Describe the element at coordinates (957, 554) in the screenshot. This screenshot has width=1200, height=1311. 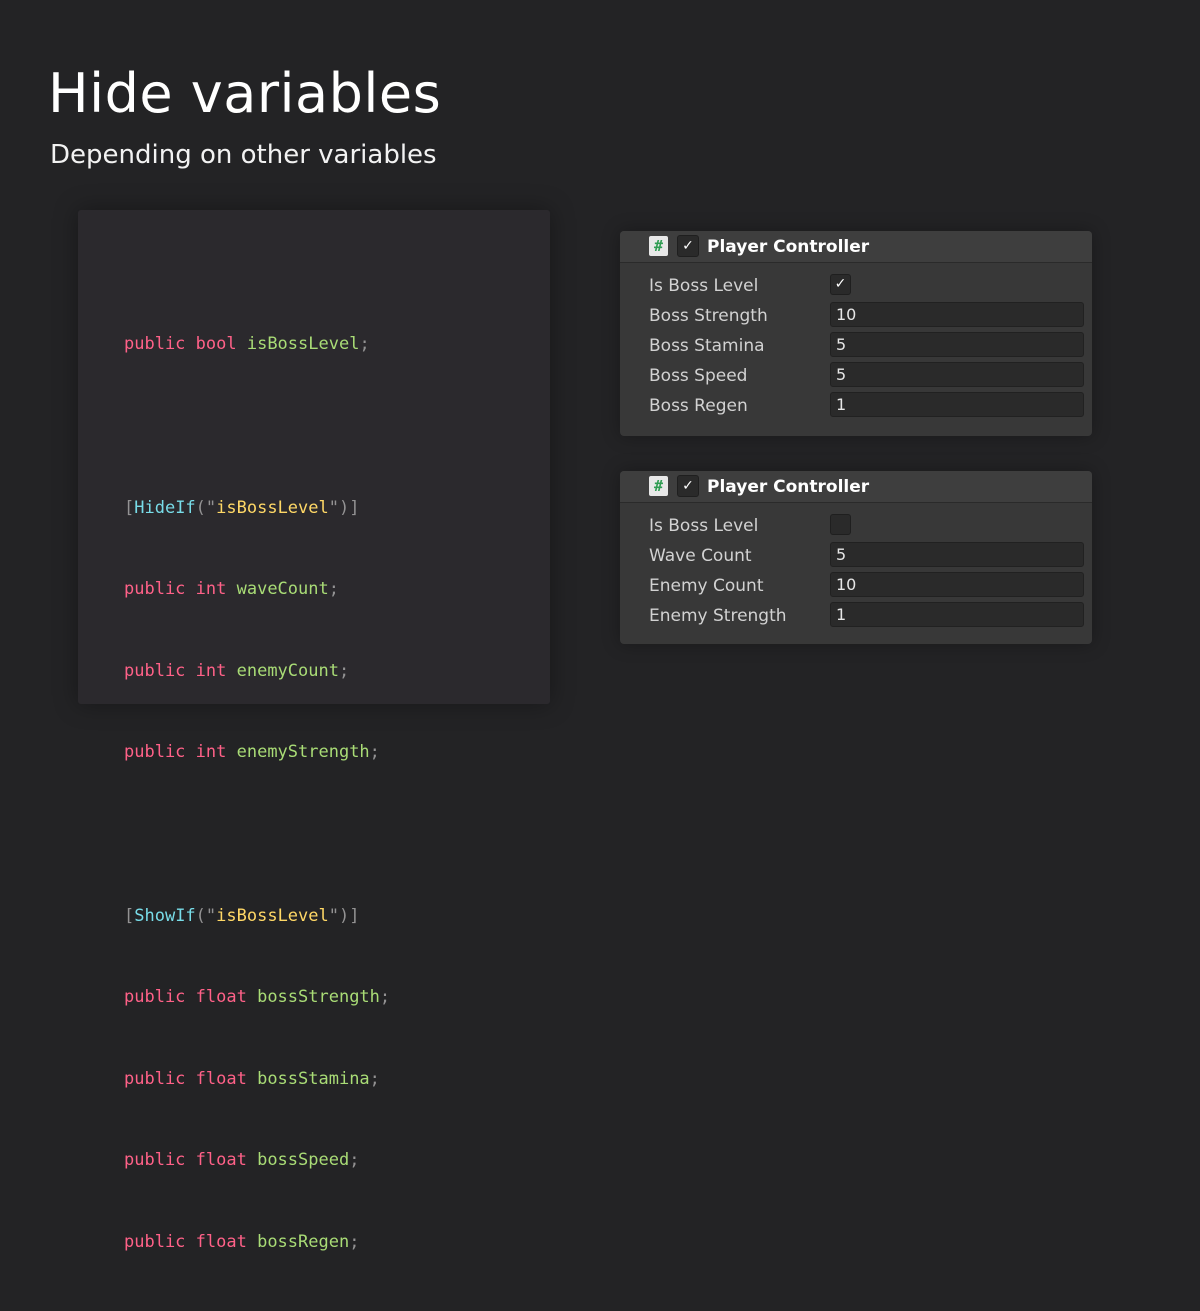
I see `wave-count-input: 5` at that location.